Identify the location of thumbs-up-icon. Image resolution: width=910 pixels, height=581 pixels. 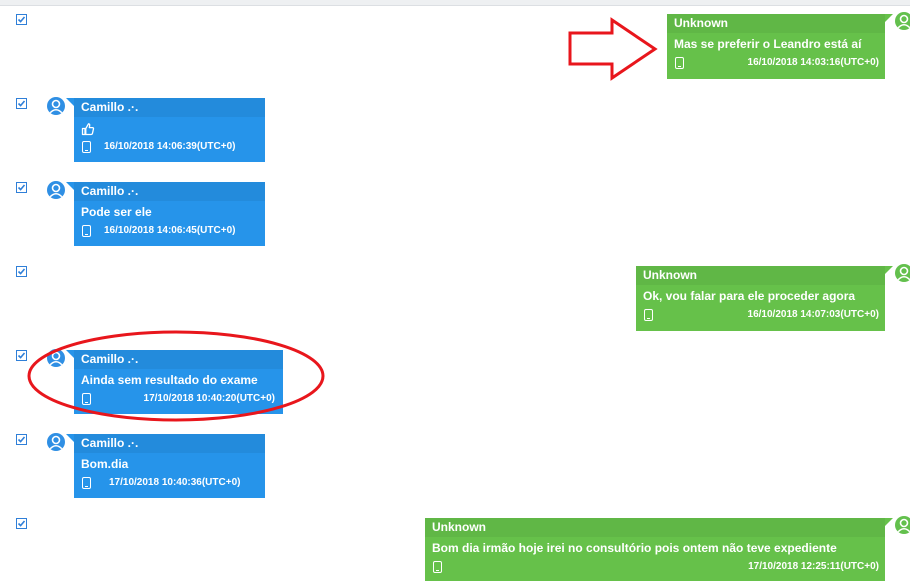
(88, 128).